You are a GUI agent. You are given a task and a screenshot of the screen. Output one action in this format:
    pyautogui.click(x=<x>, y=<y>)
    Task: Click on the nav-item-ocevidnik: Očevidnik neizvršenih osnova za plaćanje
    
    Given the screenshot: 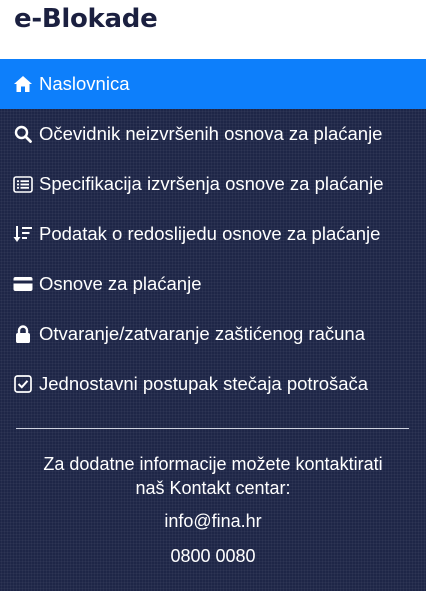 What is the action you would take?
    pyautogui.click(x=213, y=134)
    